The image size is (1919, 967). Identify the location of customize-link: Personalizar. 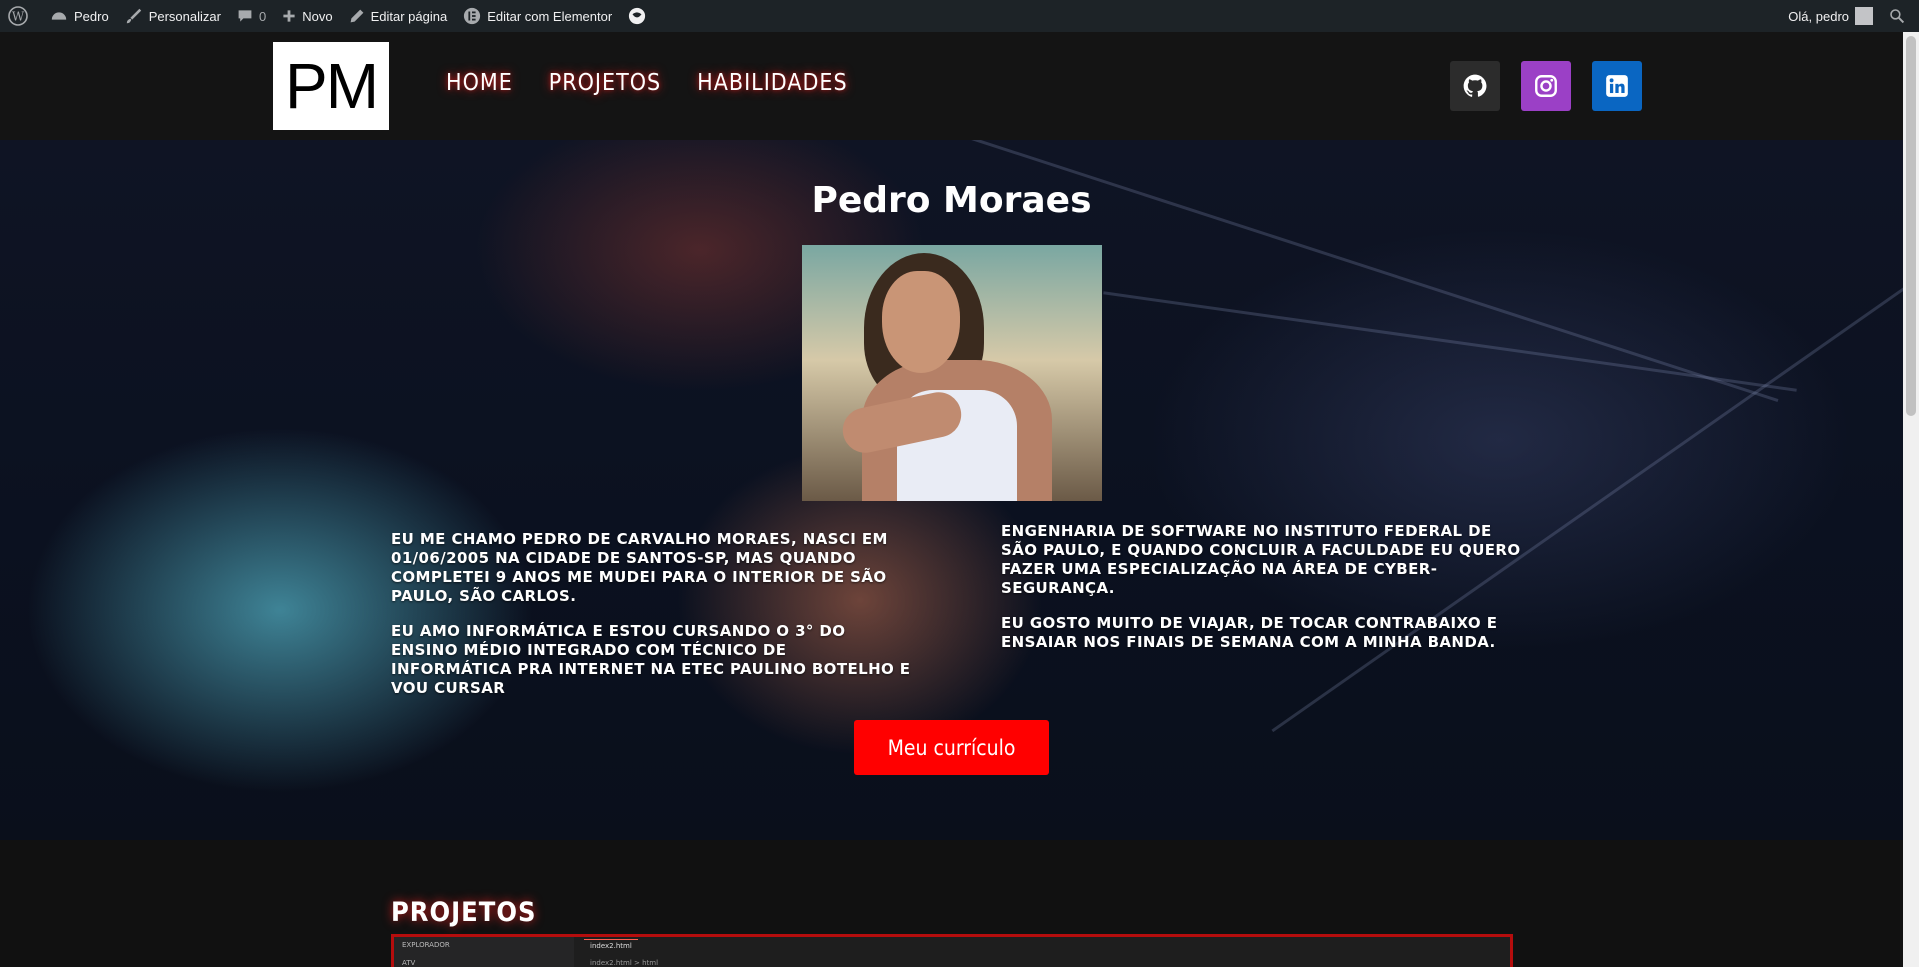
(173, 16).